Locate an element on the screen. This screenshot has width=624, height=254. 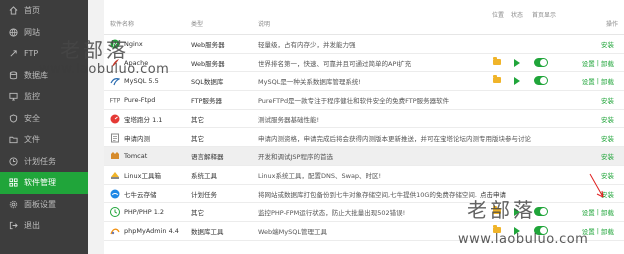
header-location: 位置 is located at coordinates (498, 15).